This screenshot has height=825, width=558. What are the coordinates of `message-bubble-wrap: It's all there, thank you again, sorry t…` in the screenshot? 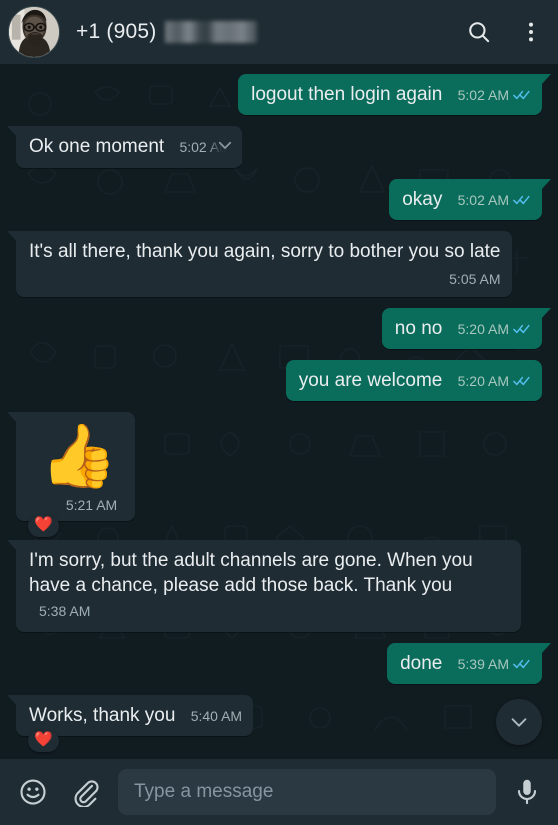 It's located at (259, 263).